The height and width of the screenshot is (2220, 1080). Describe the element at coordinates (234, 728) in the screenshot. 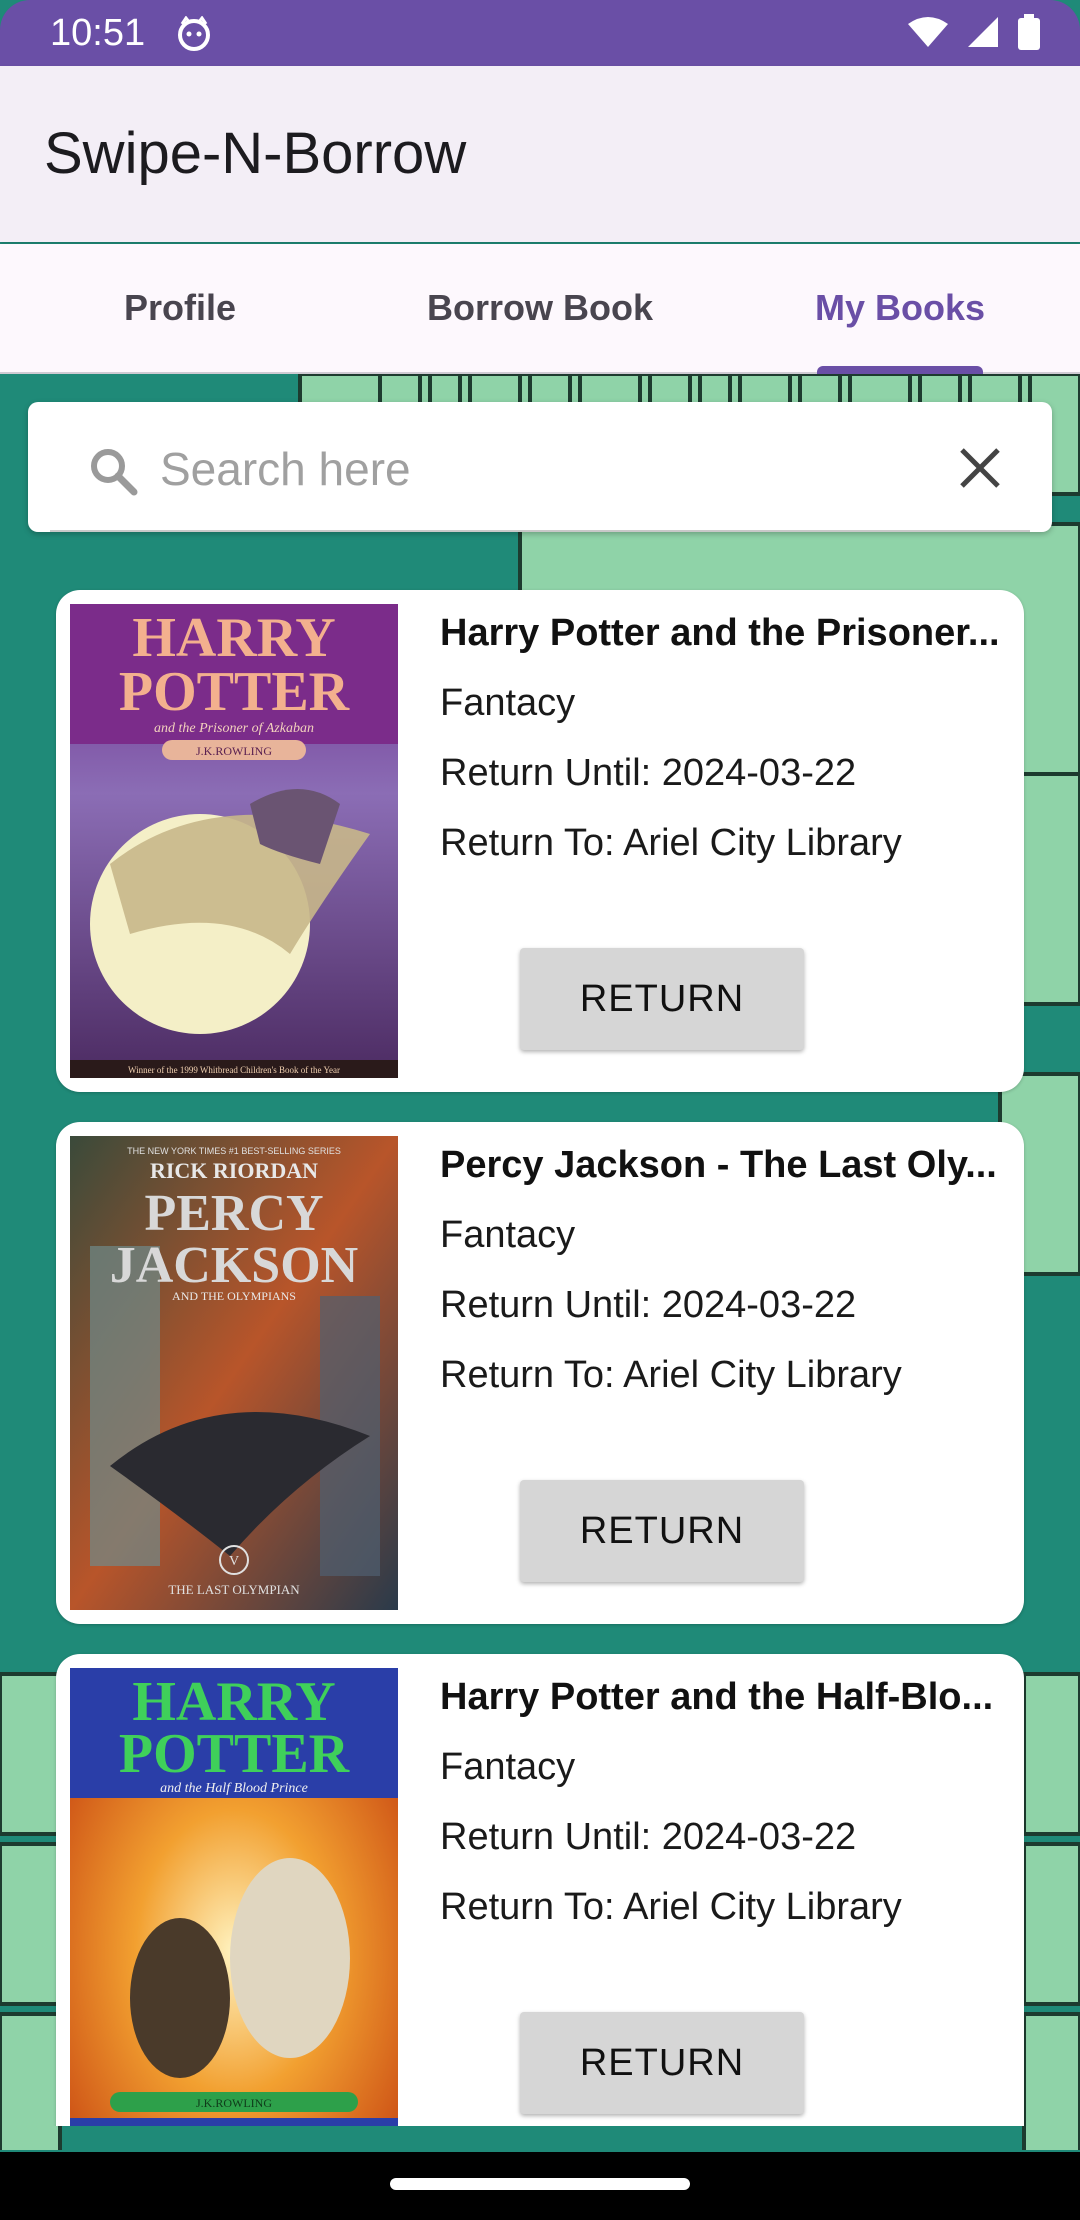

I see `cover-subtitle: and the Prisoner of Azkaban` at that location.